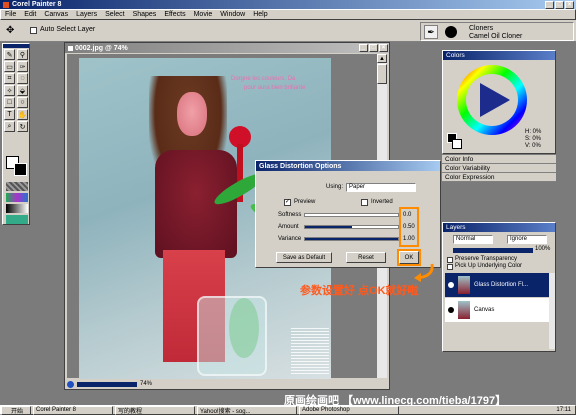 The width and height of the screenshot is (576, 415). I want to click on figure-dress, so click(196, 204).